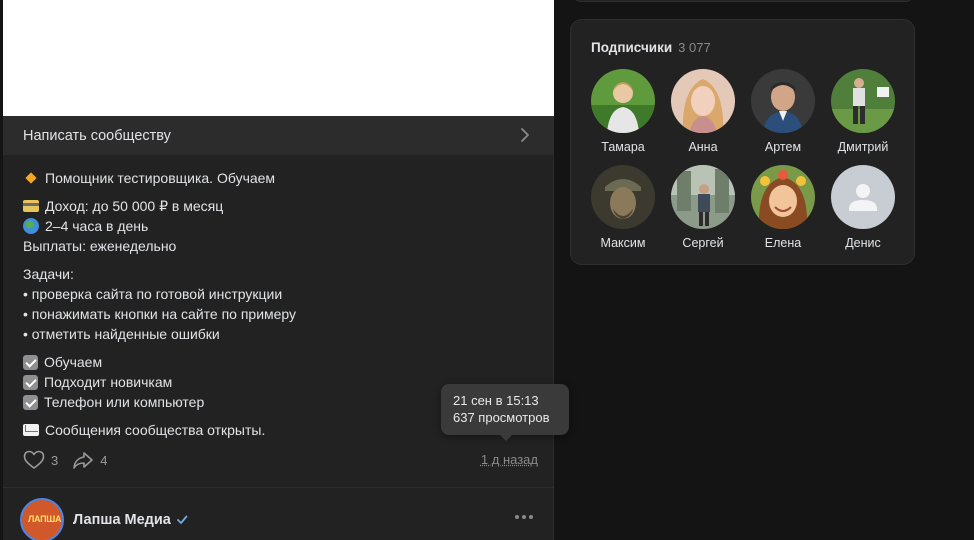  What do you see at coordinates (73, 362) in the screenshot?
I see `post-line: Обучаем` at bounding box center [73, 362].